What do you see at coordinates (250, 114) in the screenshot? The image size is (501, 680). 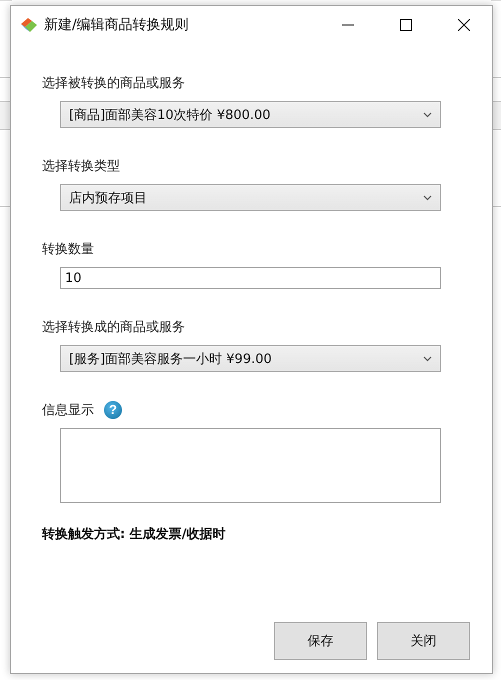 I see `dropdown: [商品]面部美容10次特价 ¥800.00` at bounding box center [250, 114].